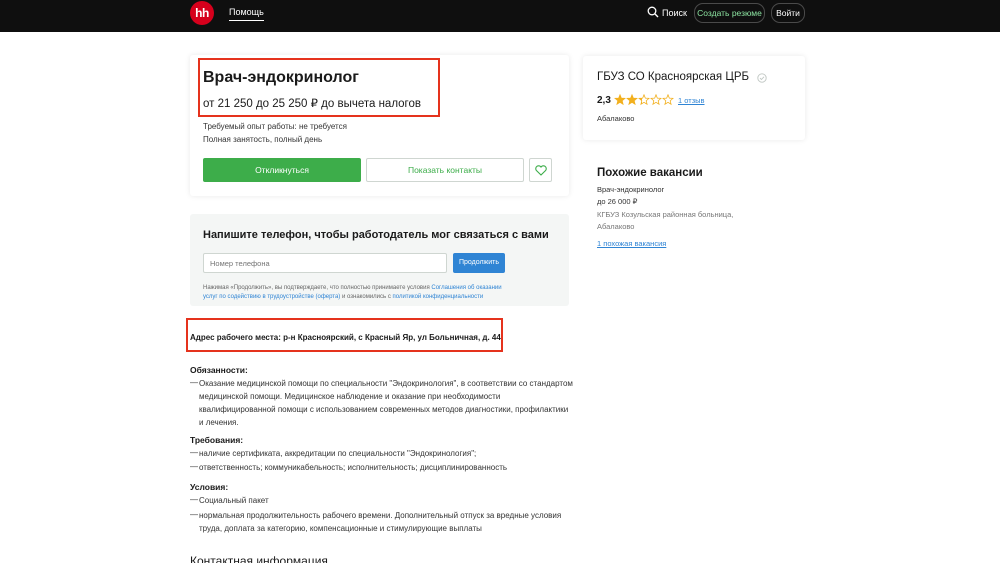  I want to click on vacancy-salary: от 21 250 до 25 250 ₽ до вычета налогов, so click(312, 104).